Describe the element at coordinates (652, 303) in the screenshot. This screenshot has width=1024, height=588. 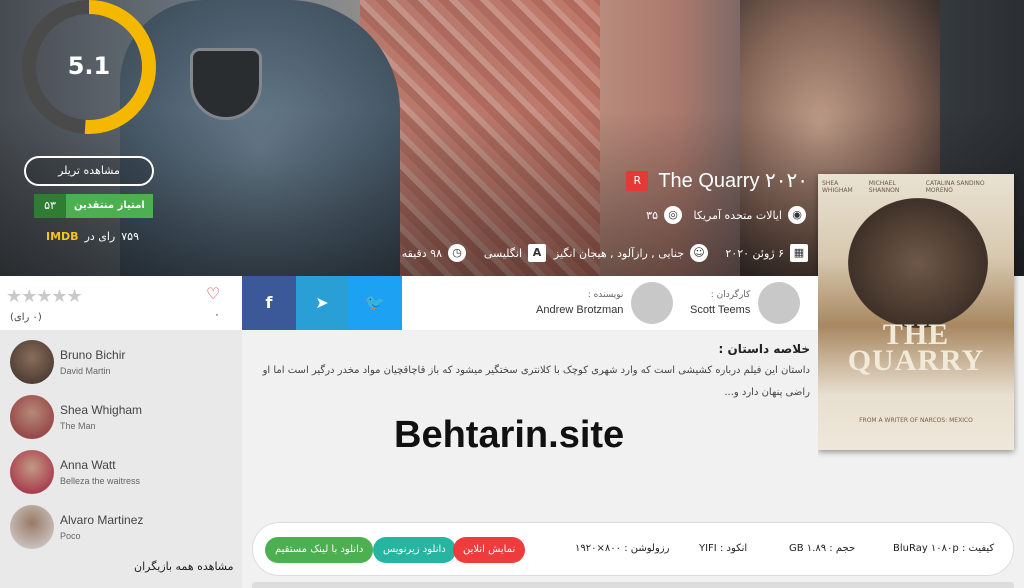
I see `writer-avatar` at that location.